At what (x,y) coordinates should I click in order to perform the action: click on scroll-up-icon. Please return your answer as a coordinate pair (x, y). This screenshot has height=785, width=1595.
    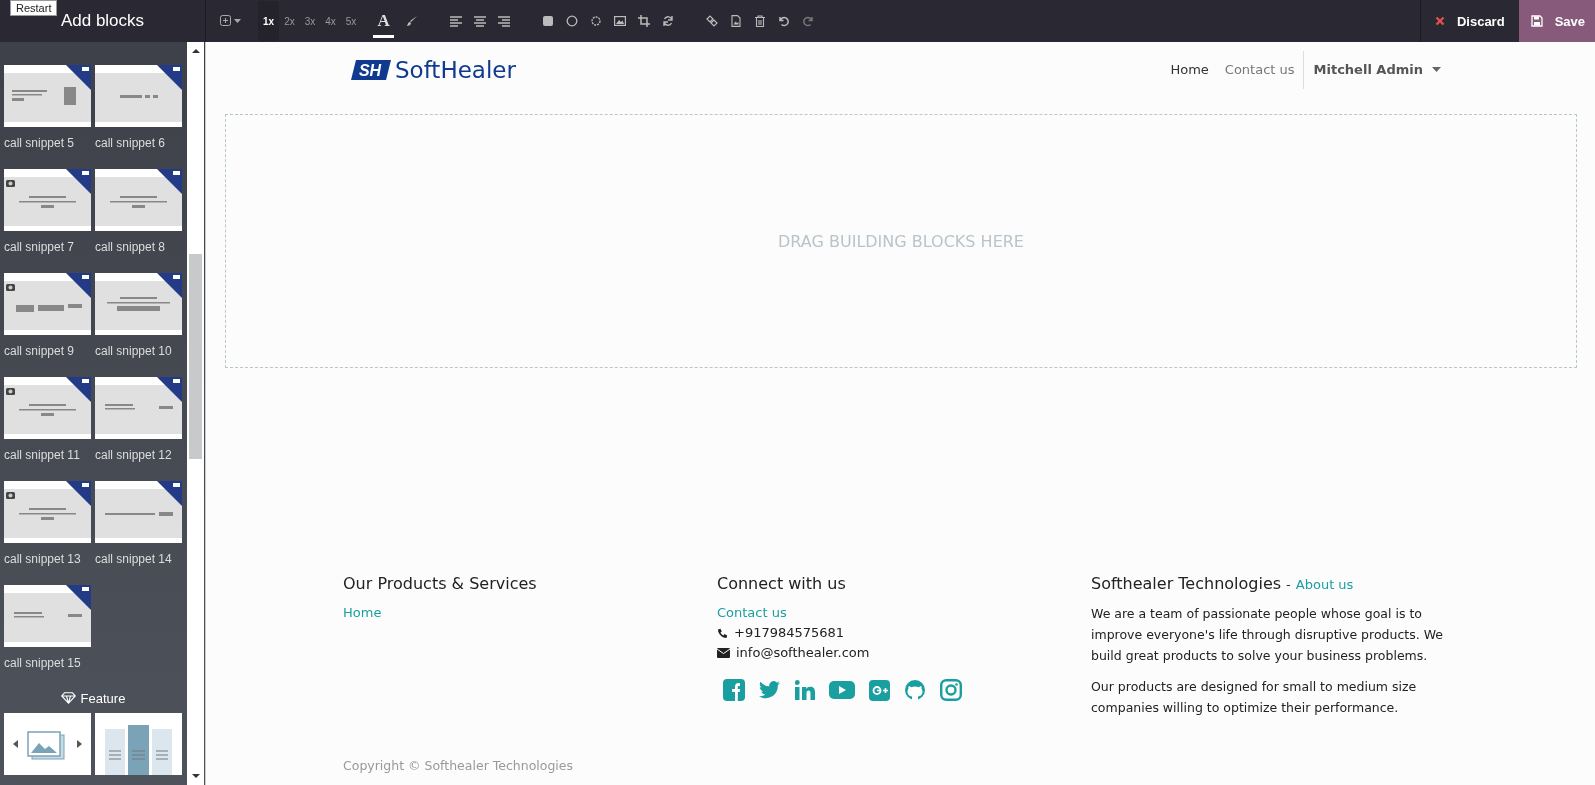
    Looking at the image, I should click on (195, 51).